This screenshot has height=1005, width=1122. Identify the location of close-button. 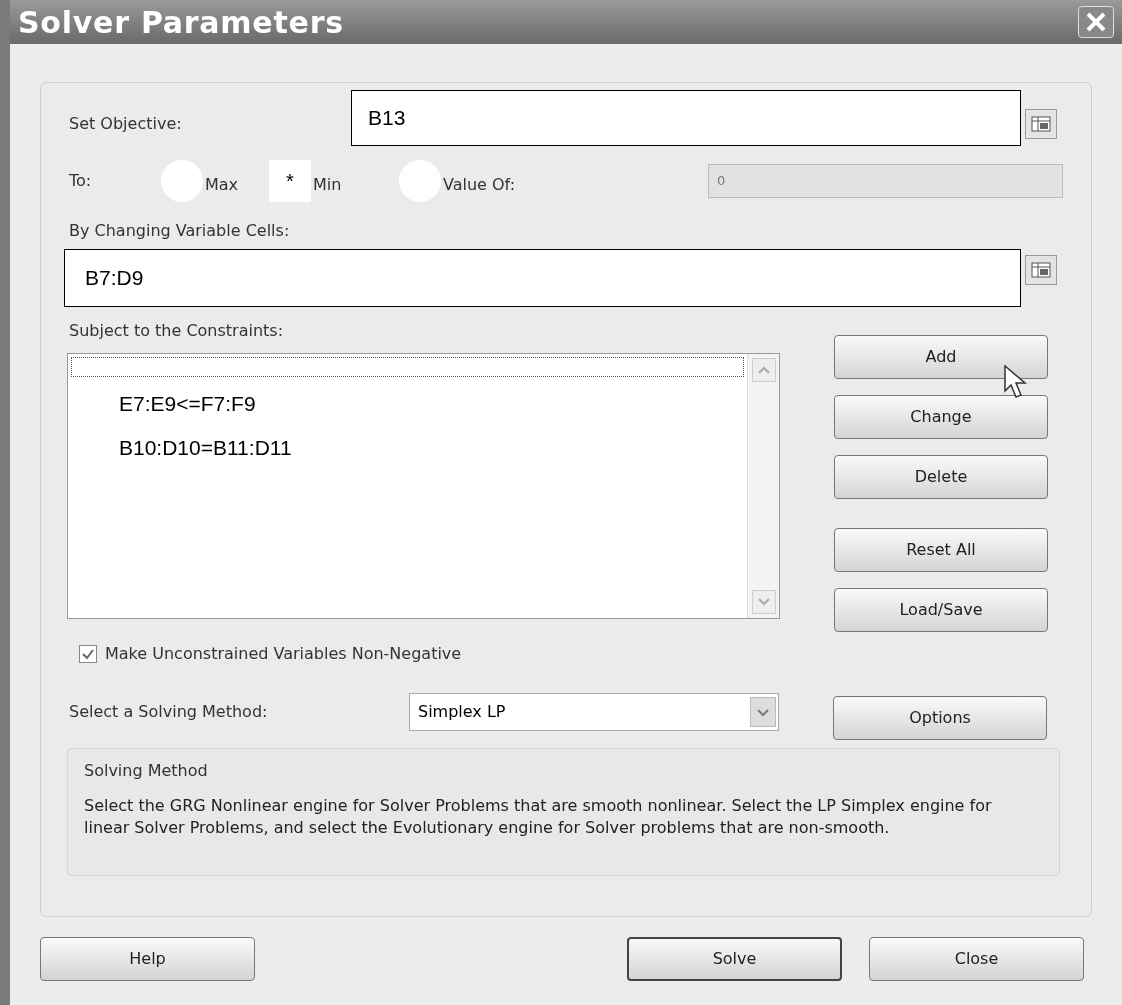
(1096, 22).